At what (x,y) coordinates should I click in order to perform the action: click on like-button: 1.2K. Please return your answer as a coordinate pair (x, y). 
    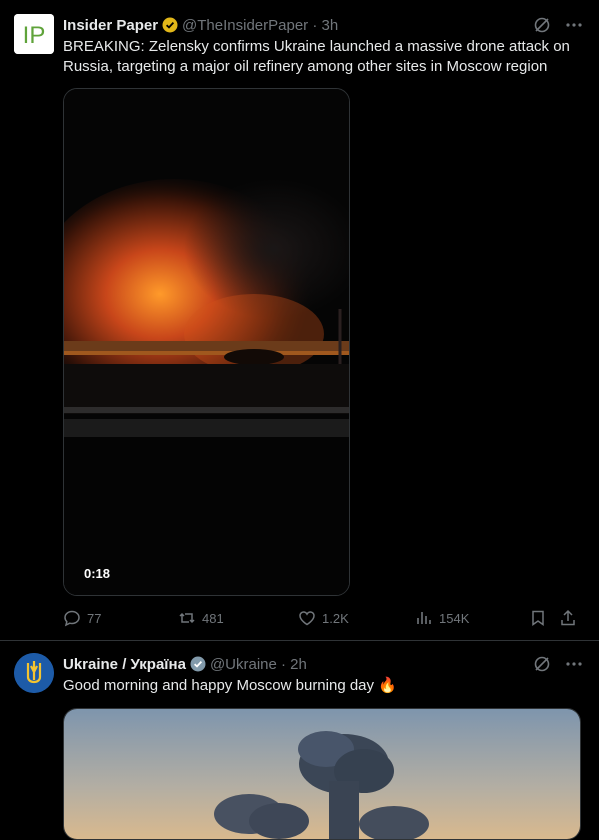
    Looking at the image, I should click on (356, 618).